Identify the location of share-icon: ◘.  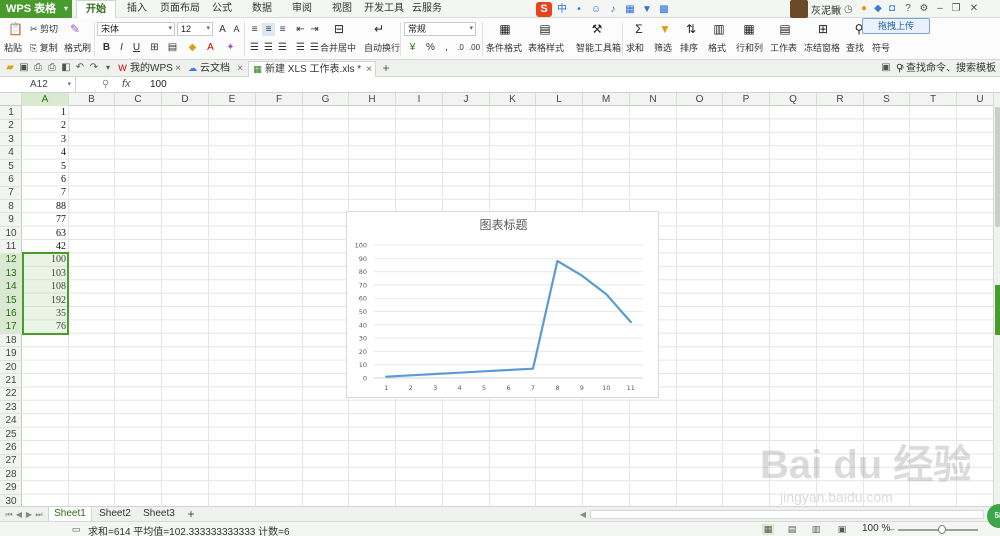
(892, 9).